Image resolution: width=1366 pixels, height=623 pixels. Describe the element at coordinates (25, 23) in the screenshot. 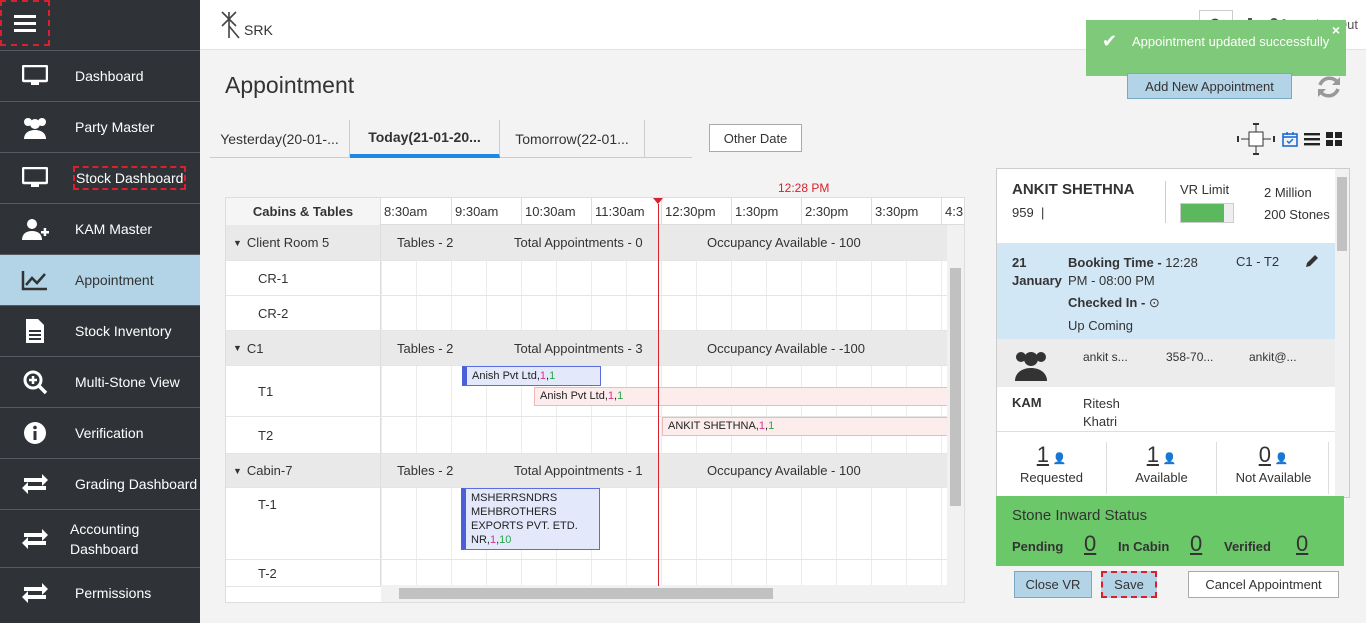

I see `hamburger-menu-button` at that location.